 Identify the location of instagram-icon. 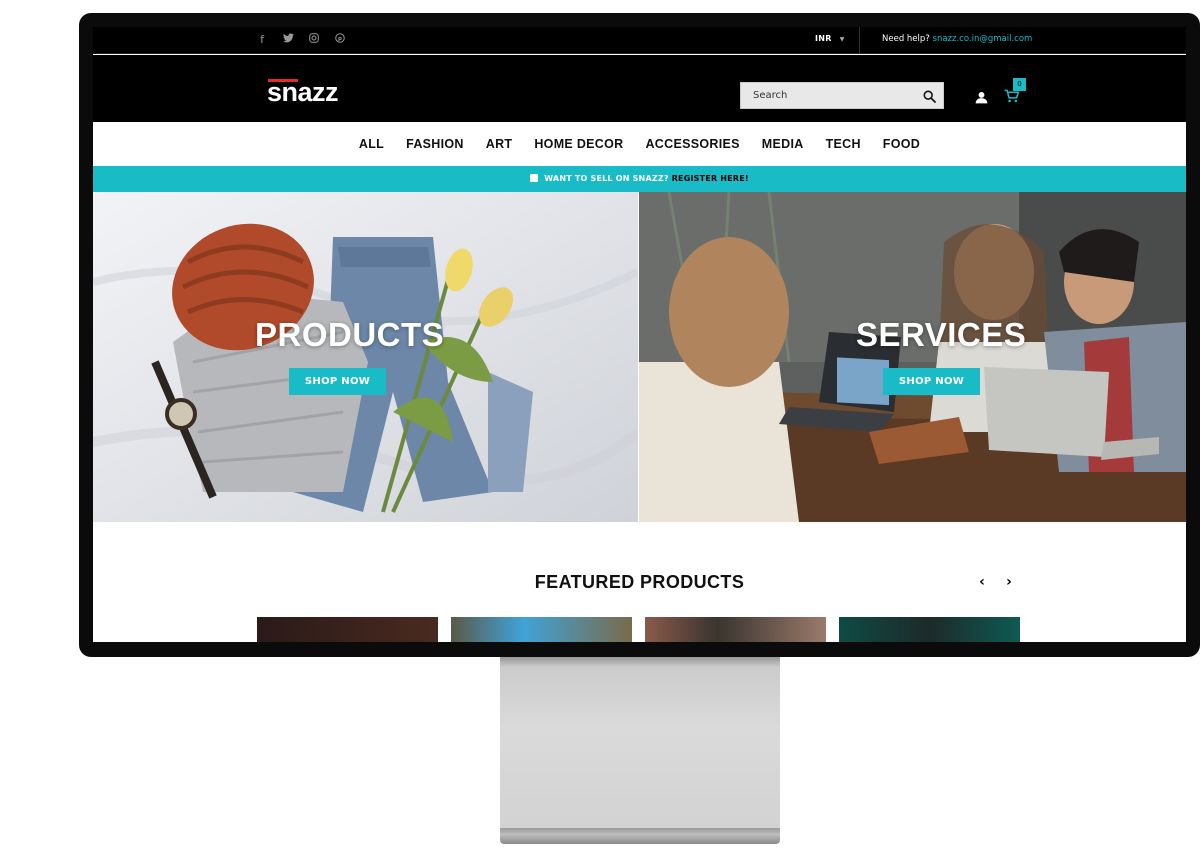
(314, 40).